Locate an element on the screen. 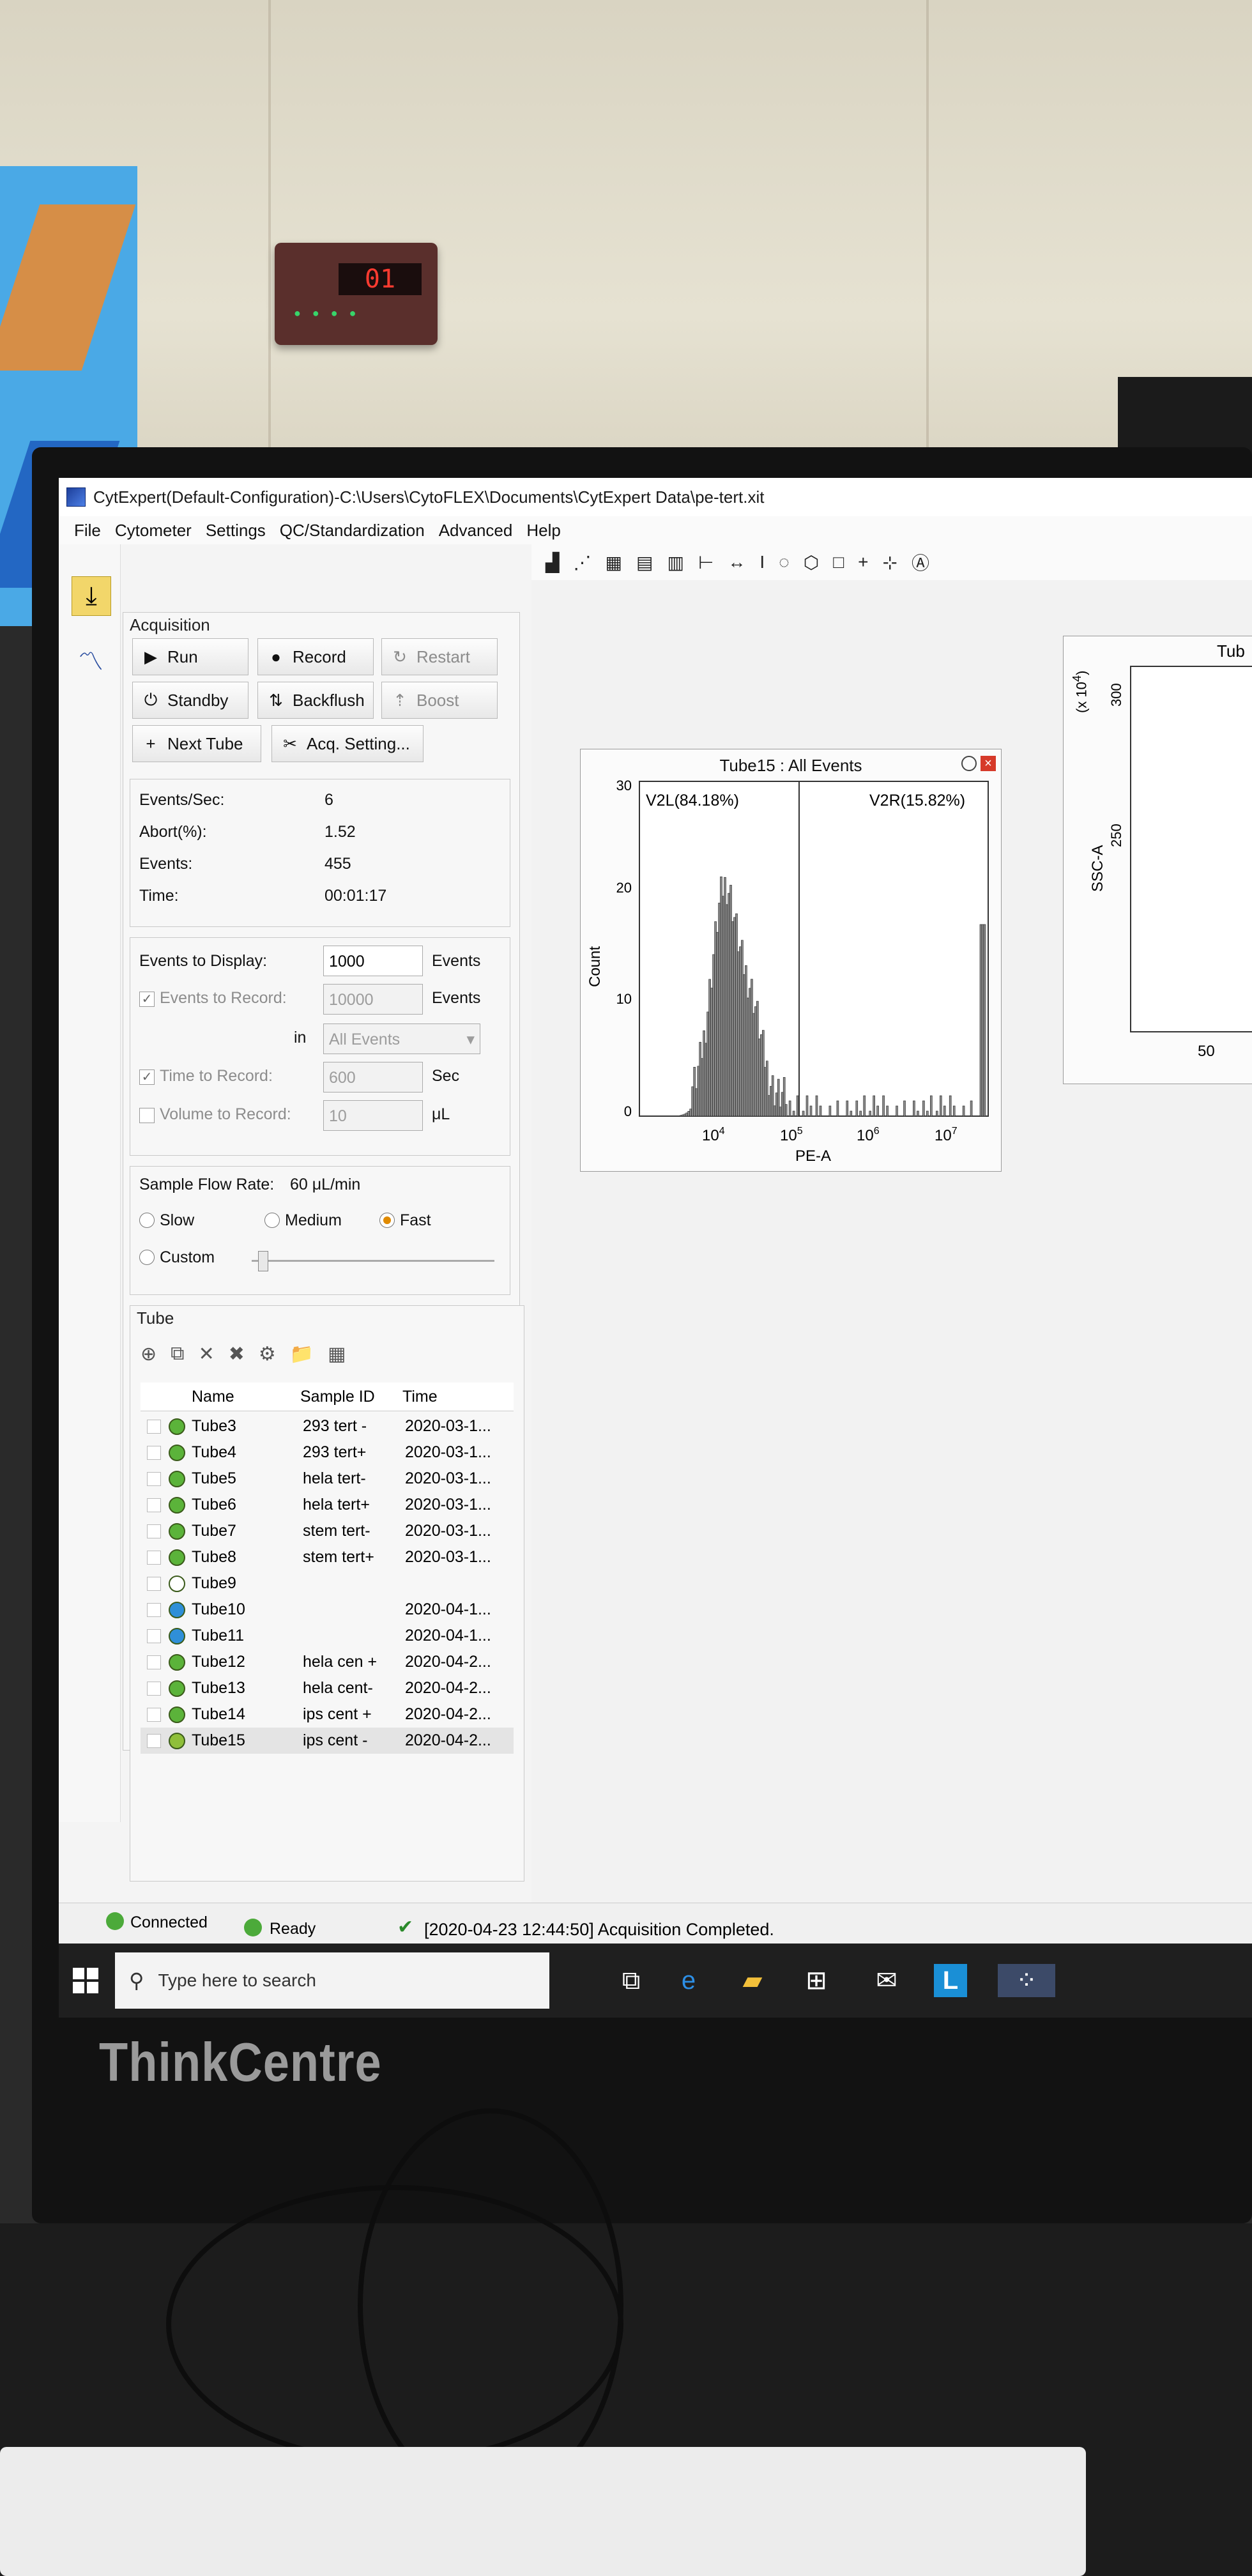  menu-qc-standardization: QC/Standardization is located at coordinates (352, 530).